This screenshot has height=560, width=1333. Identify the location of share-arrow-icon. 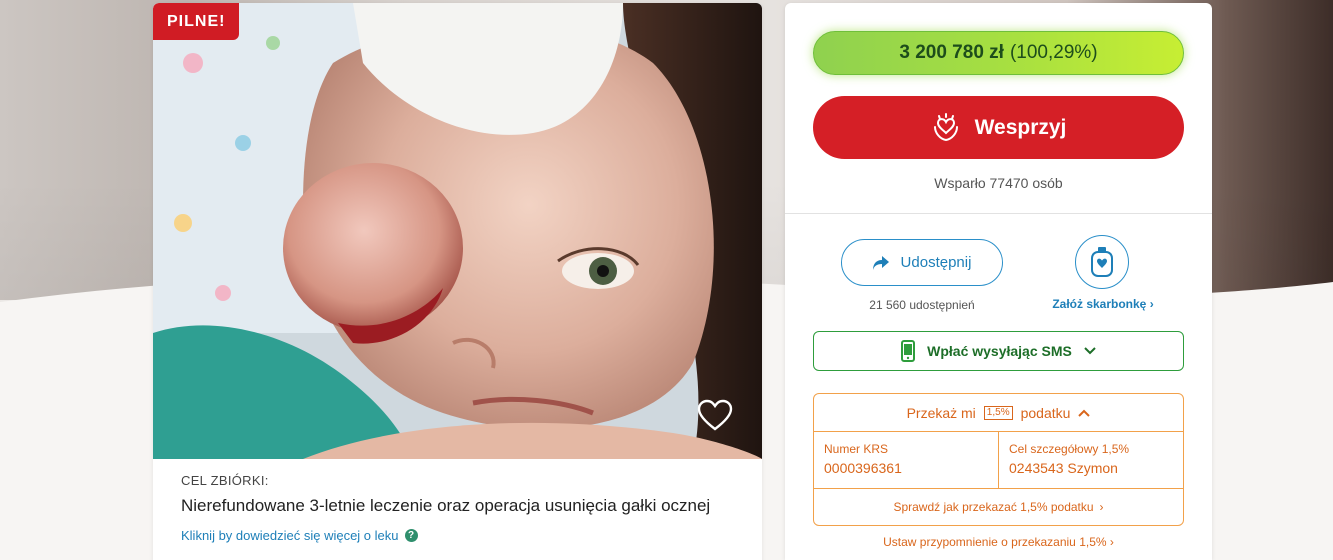
(880, 262).